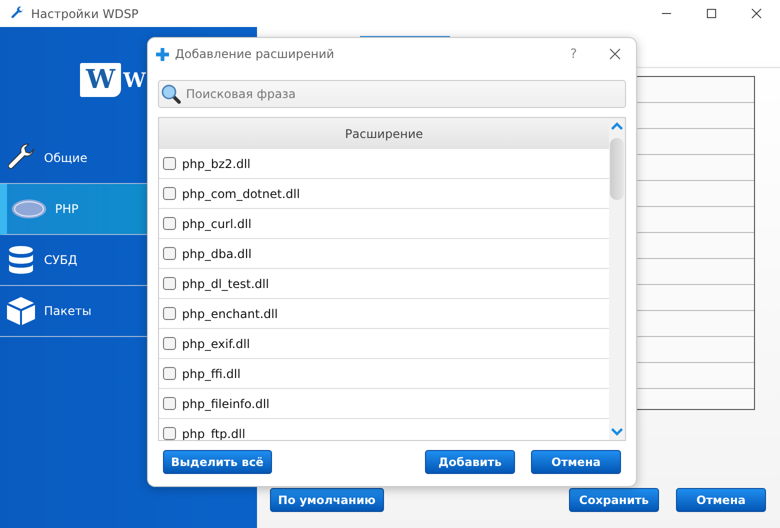 The width and height of the screenshot is (780, 528). Describe the element at coordinates (21, 260) in the screenshot. I see `database-icon` at that location.